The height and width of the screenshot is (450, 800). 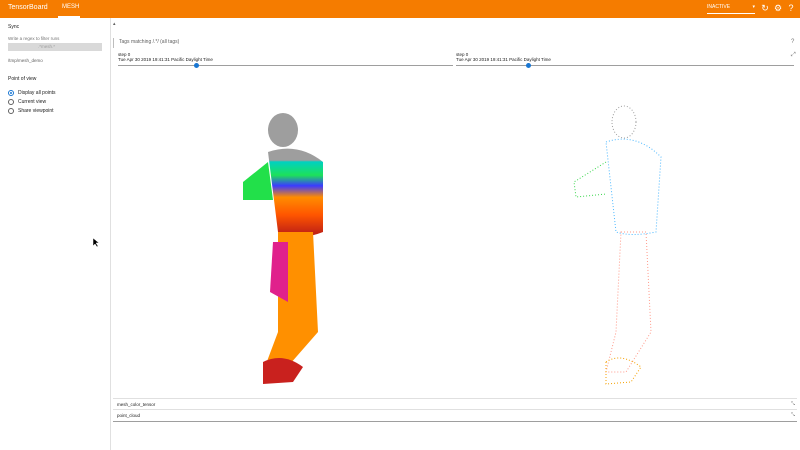 What do you see at coordinates (283, 130) in the screenshot?
I see `mesh-head` at bounding box center [283, 130].